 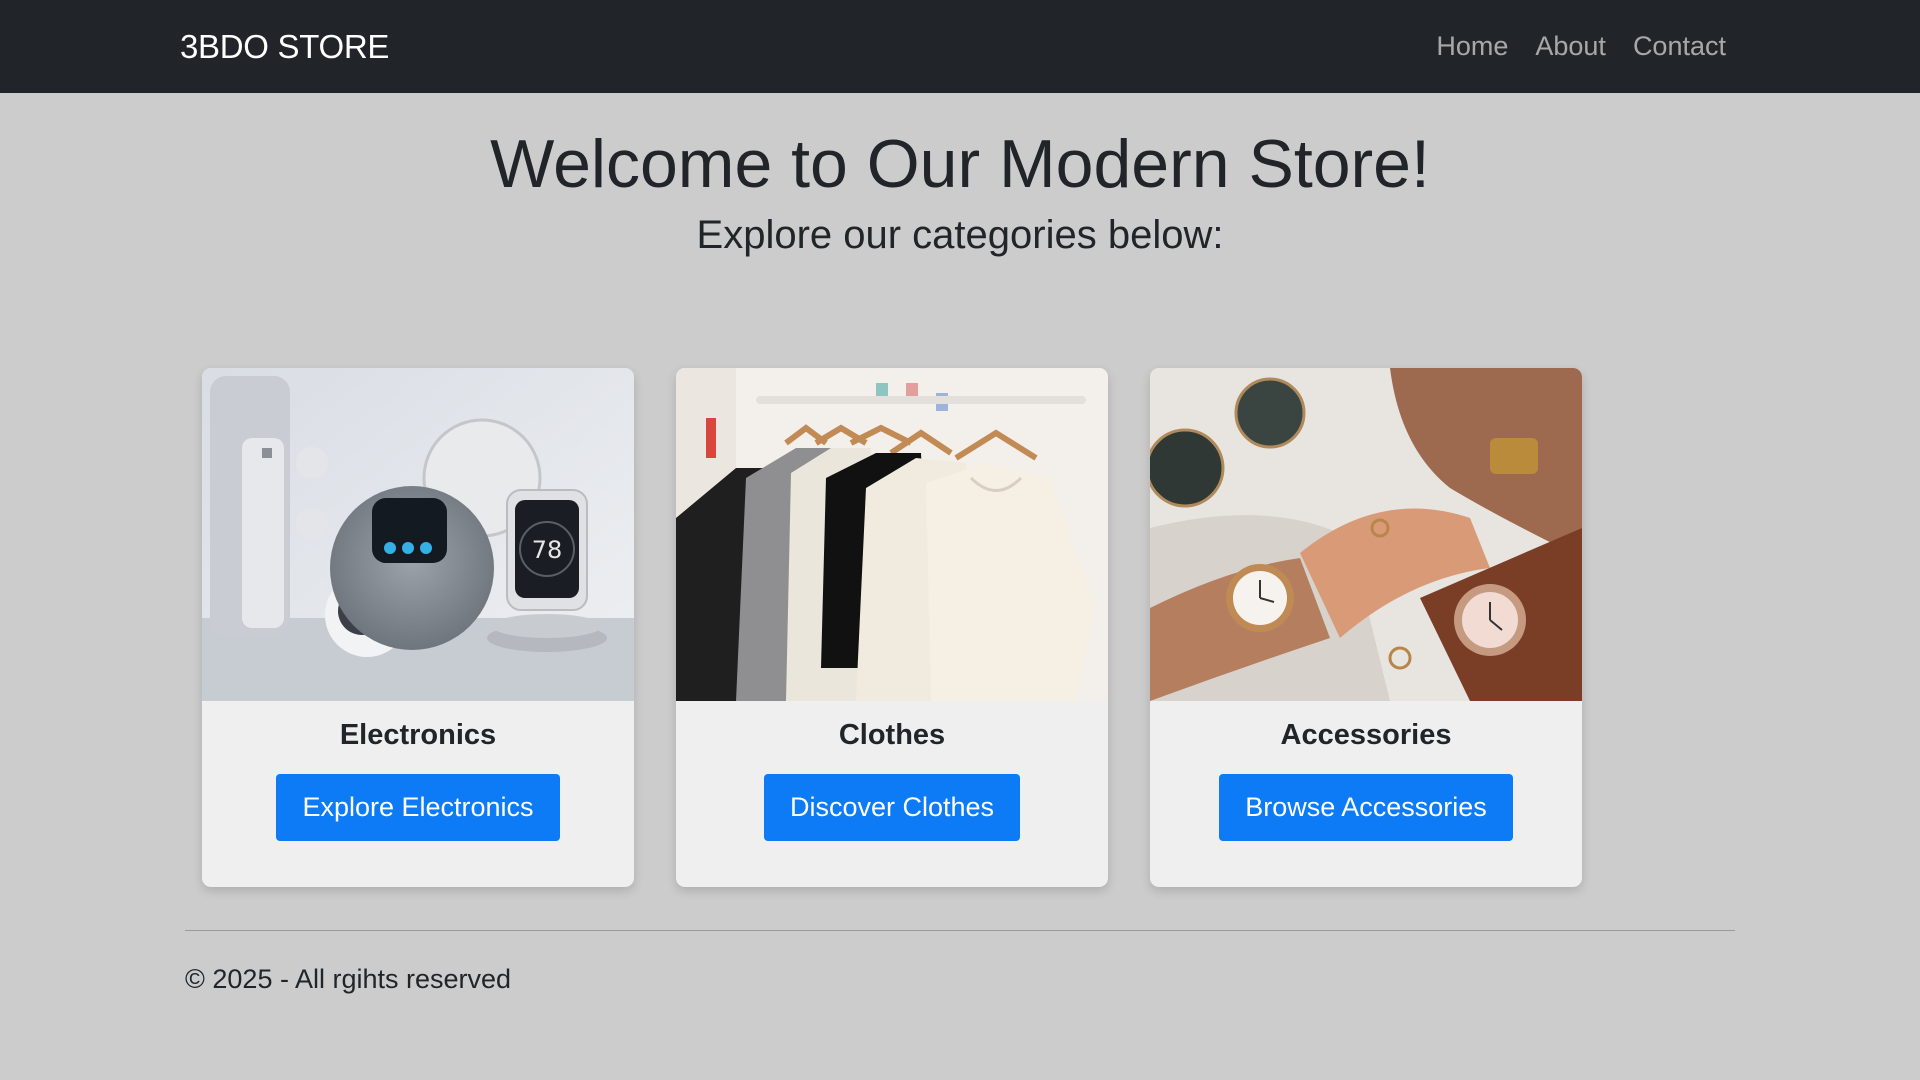 What do you see at coordinates (892, 534) in the screenshot?
I see `clothes-image` at bounding box center [892, 534].